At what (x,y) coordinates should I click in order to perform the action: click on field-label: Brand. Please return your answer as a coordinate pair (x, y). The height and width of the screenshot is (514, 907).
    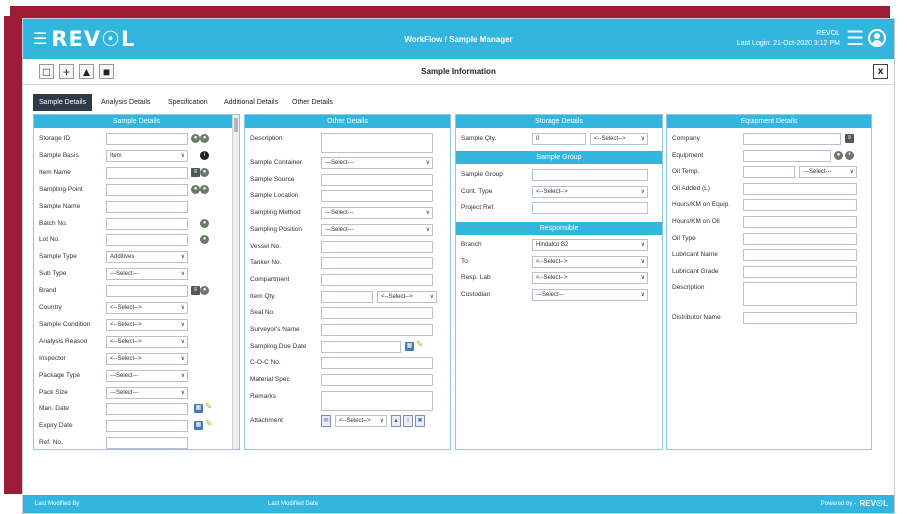
    Looking at the image, I should click on (48, 291).